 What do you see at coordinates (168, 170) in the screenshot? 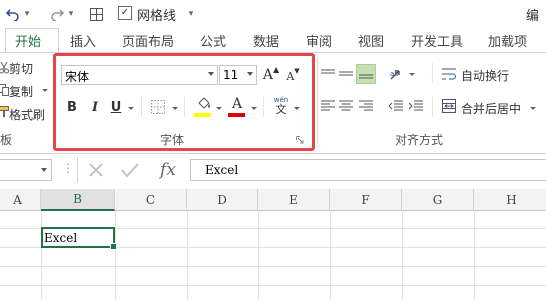
I see `insert-function-button: fx` at bounding box center [168, 170].